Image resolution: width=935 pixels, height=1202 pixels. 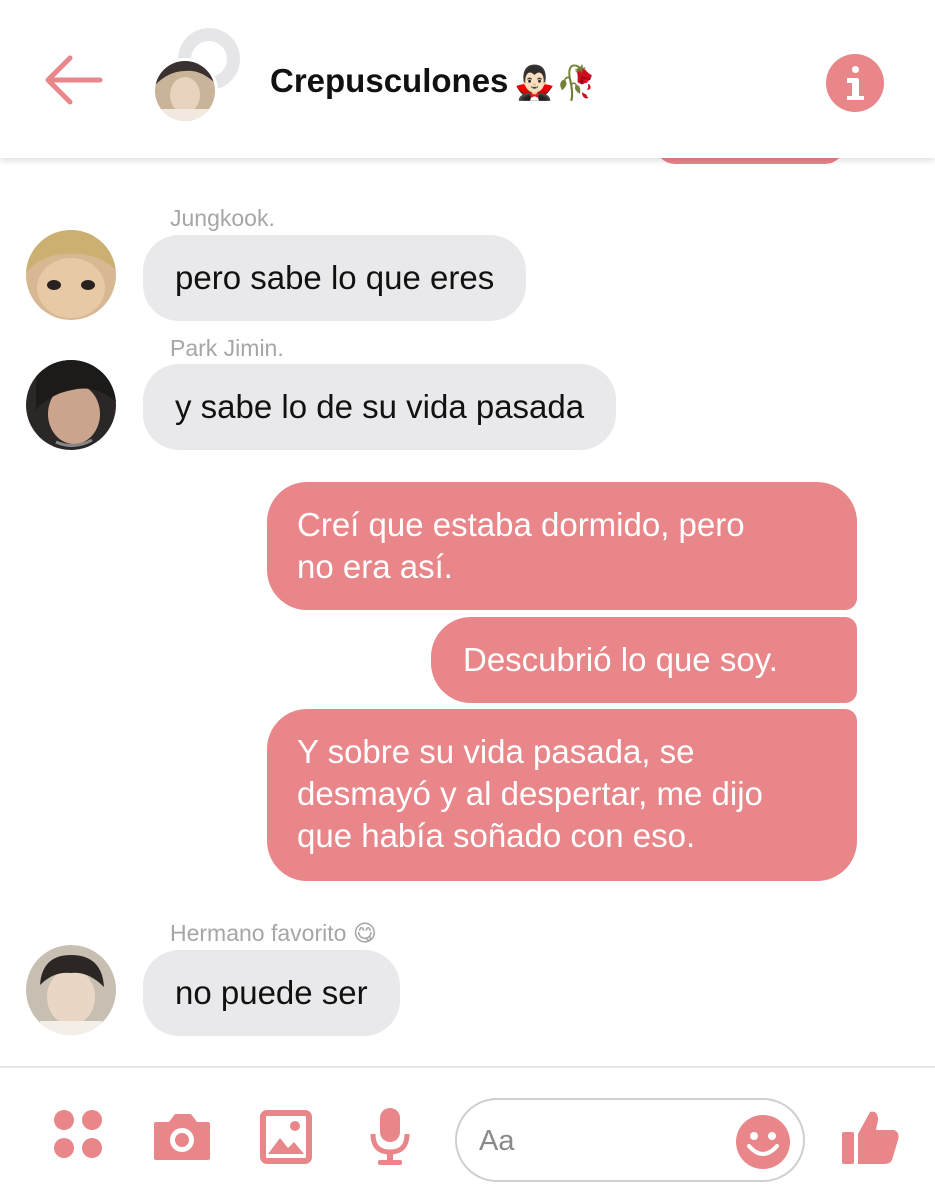 What do you see at coordinates (763, 1144) in the screenshot?
I see `emoji-icon` at bounding box center [763, 1144].